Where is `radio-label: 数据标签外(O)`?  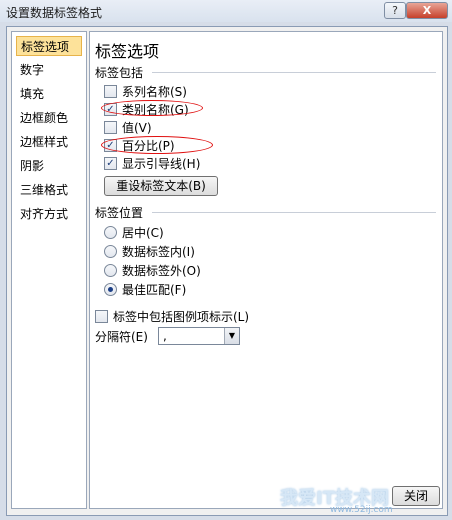
radio-label: 数据标签外(O) is located at coordinates (161, 271).